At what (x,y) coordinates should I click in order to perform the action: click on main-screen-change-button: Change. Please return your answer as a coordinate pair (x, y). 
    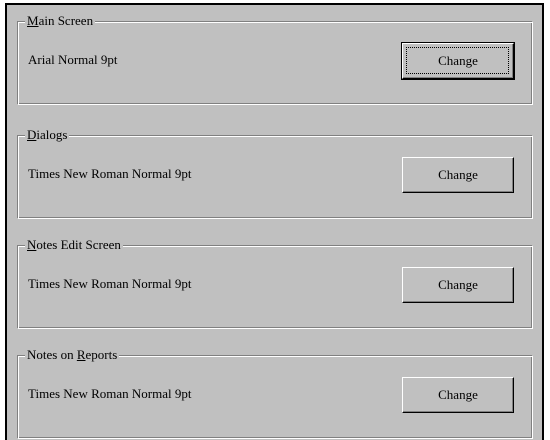
    Looking at the image, I should click on (458, 61).